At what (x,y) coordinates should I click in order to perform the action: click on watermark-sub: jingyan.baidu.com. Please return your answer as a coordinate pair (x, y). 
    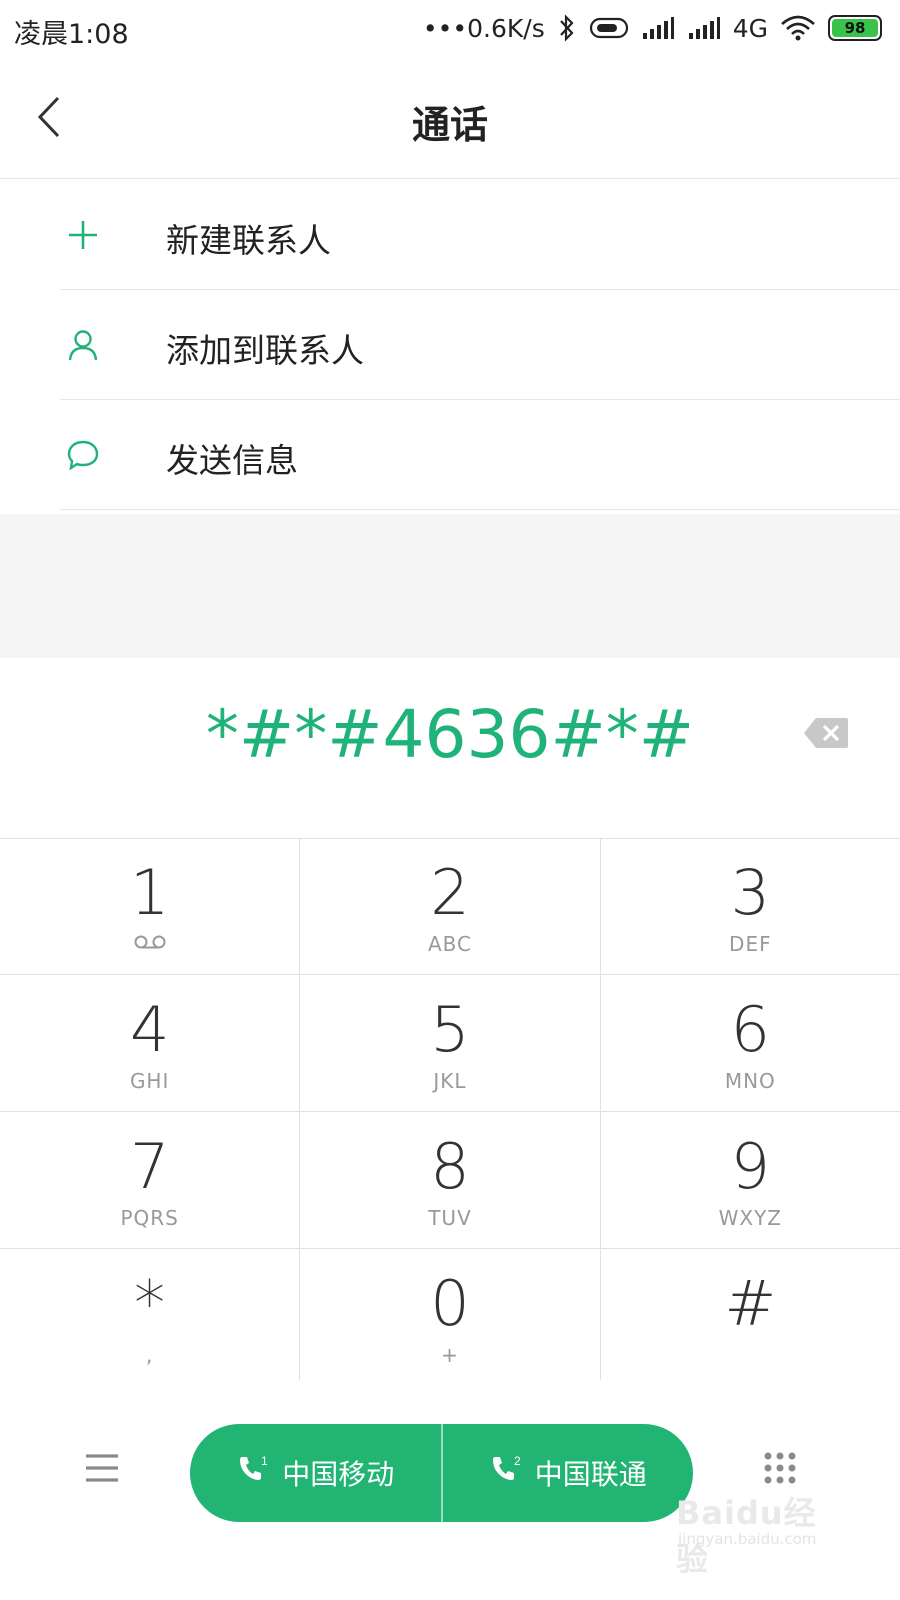
    Looking at the image, I should click on (747, 1539).